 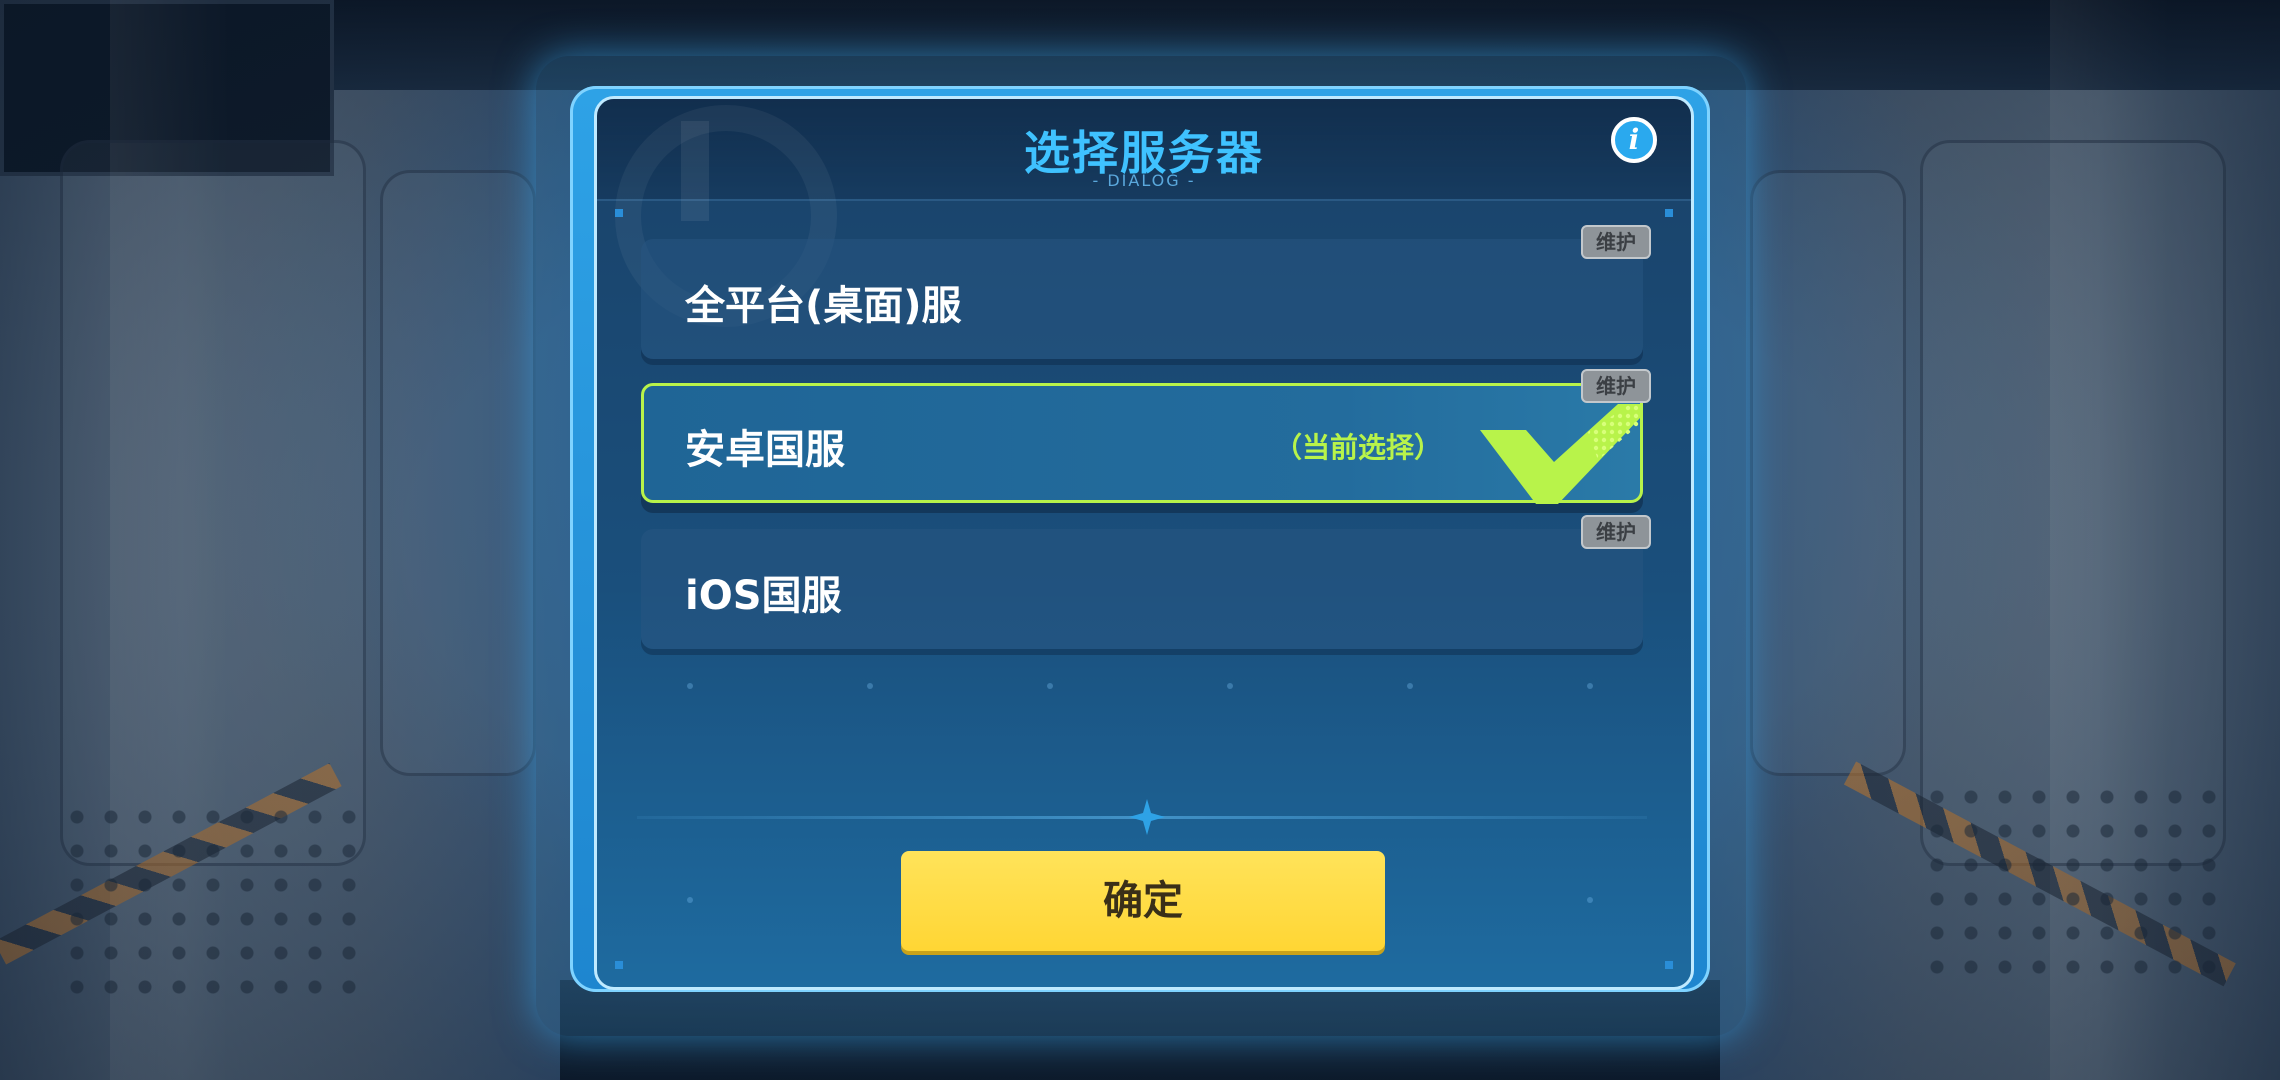 I want to click on server-option-desktop: 全平台(桌面)服, so click(x=1142, y=299).